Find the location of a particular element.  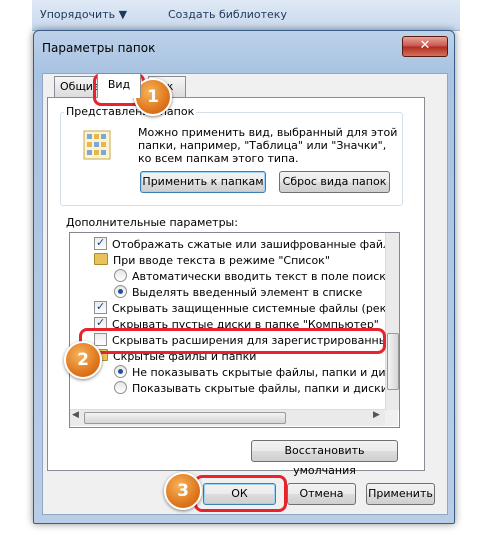

close-icon: ✕ is located at coordinates (425, 45).